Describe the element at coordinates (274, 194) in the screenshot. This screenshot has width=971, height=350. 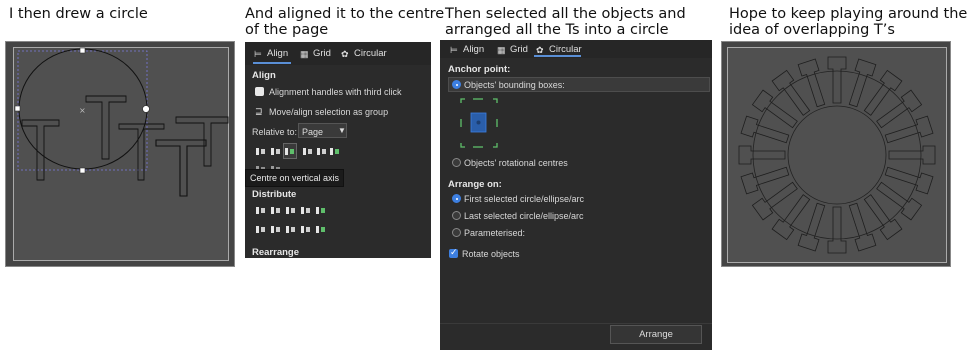
I see `distribute-heading: Distribute` at that location.